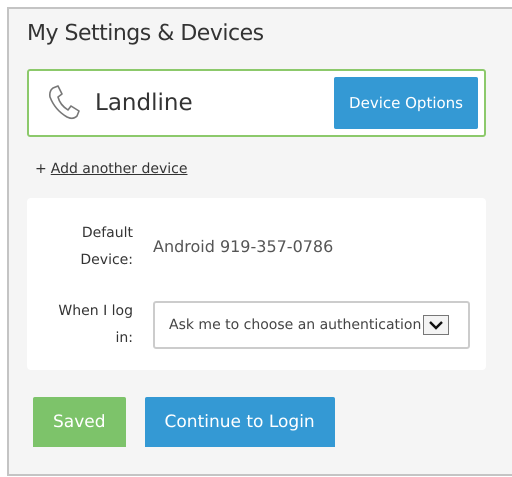 The image size is (512, 477). I want to click on continue-button: Continue to Login, so click(239, 422).